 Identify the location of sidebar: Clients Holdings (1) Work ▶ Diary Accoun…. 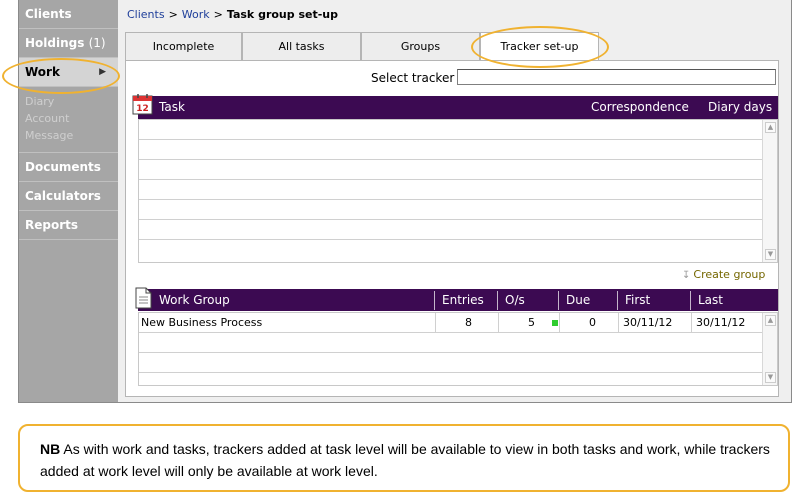
(68, 201).